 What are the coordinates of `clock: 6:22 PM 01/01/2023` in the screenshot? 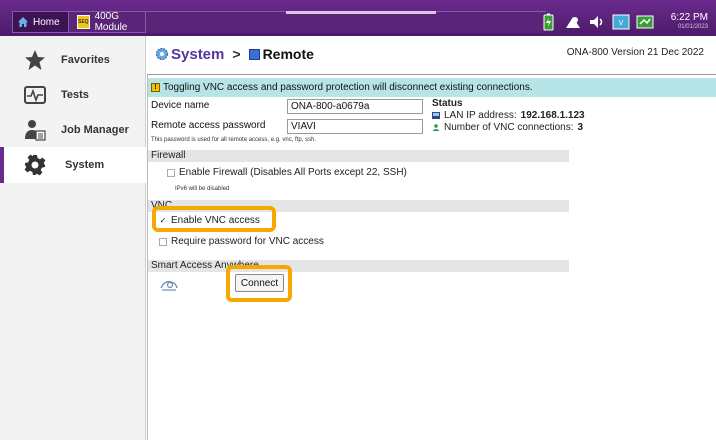 It's located at (689, 22).